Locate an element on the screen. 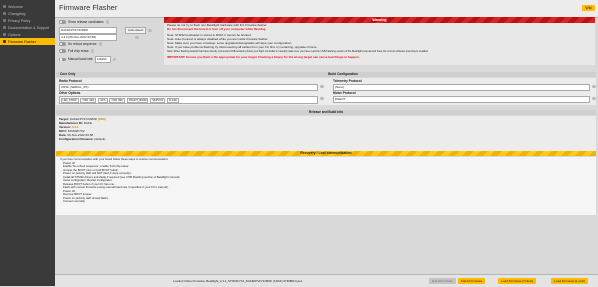 Image resolution: width=598 pixels, height=287 pixels. release-candidates-row: Show release candidates is located at coordinates (84, 22).